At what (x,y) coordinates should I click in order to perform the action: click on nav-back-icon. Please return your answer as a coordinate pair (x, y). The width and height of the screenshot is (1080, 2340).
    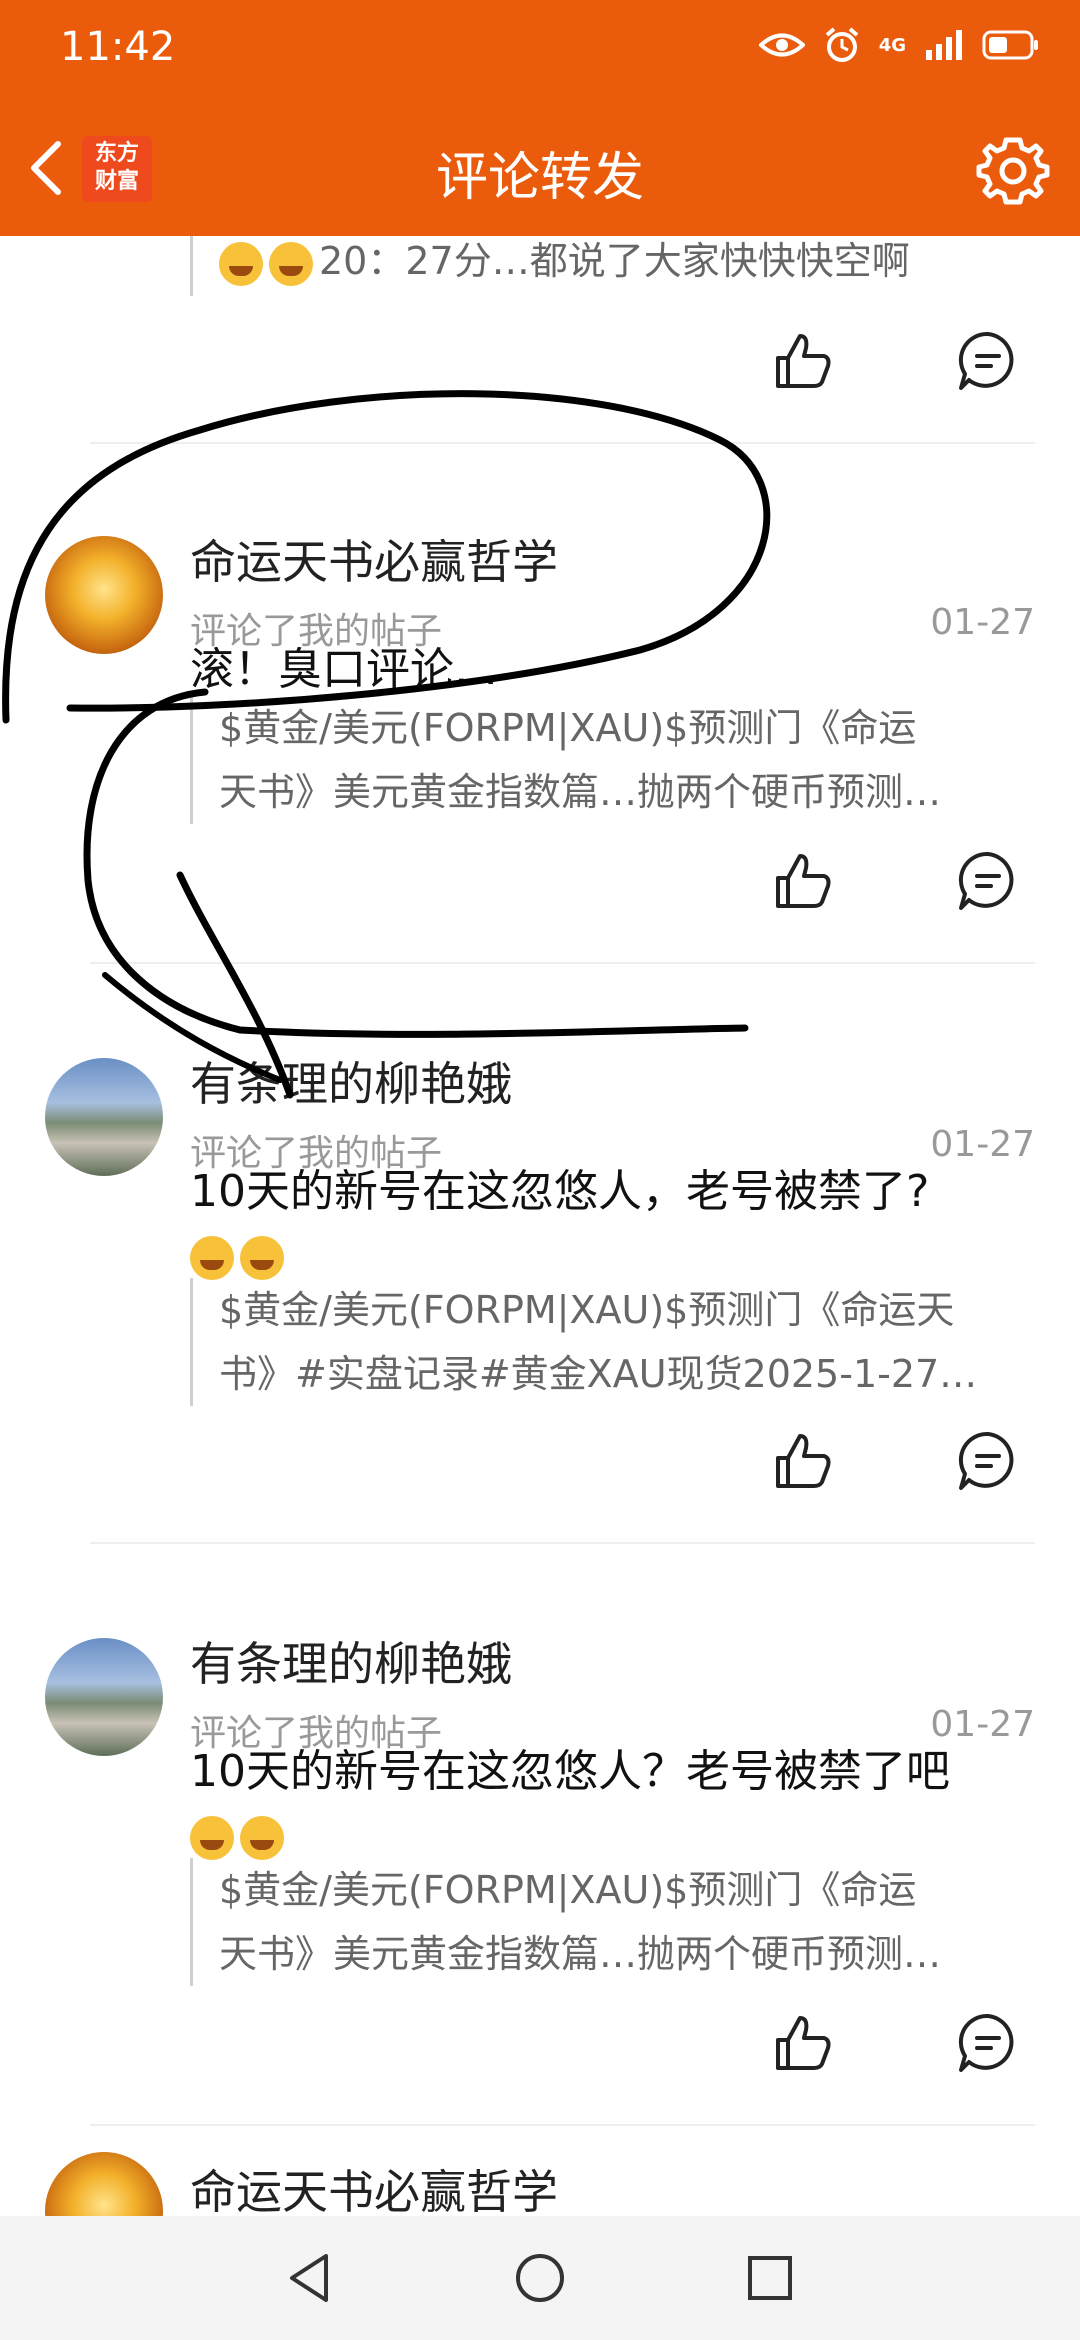
    Looking at the image, I should click on (310, 2278).